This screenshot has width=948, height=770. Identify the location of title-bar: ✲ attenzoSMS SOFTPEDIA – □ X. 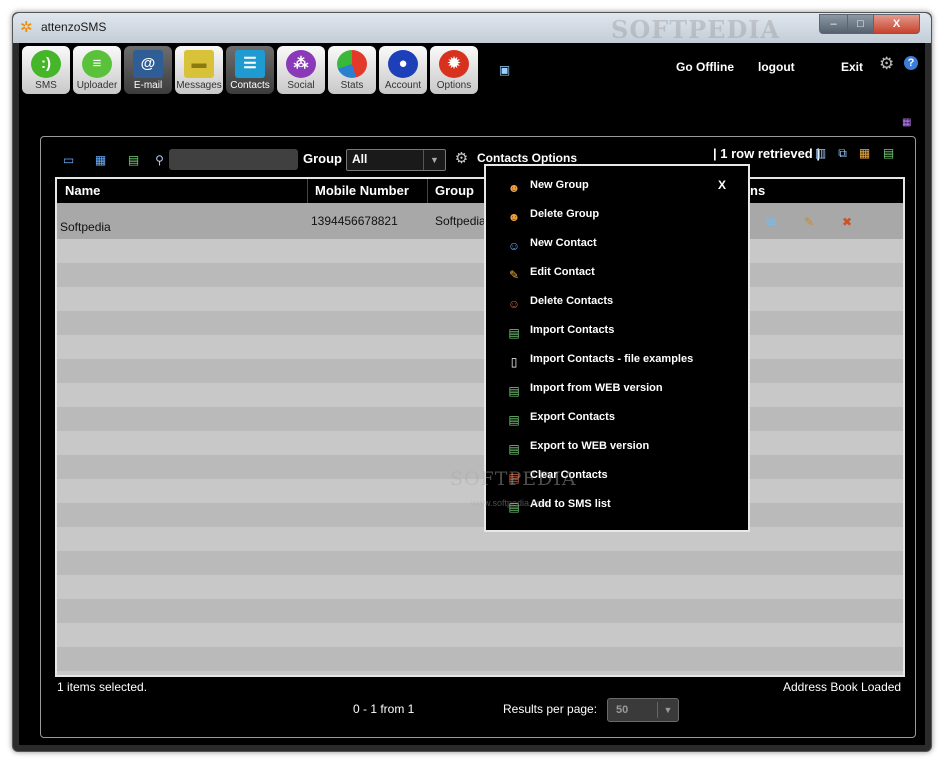
(472, 28).